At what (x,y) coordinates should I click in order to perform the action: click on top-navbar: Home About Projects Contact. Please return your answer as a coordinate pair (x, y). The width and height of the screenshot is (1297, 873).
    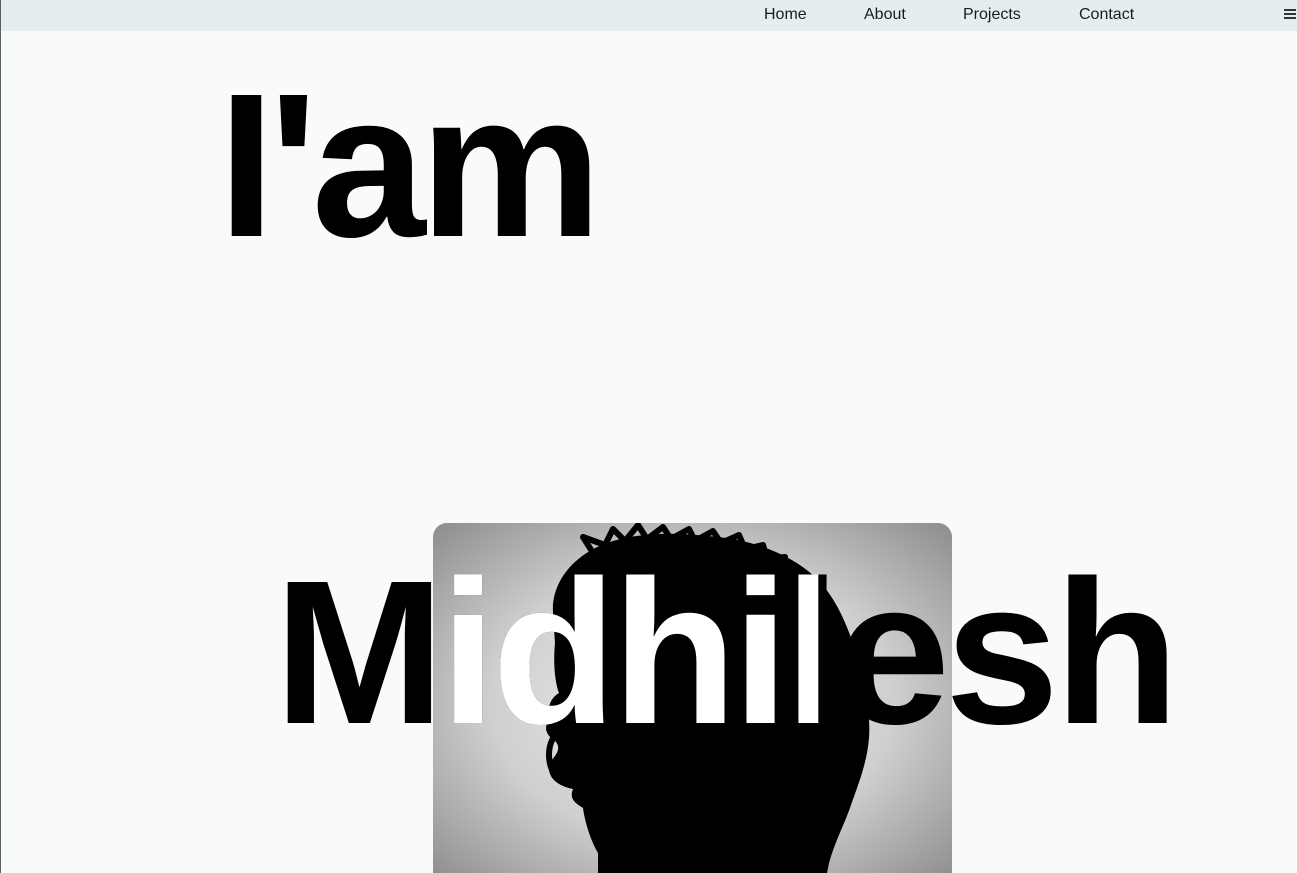
    Looking at the image, I should click on (649, 15).